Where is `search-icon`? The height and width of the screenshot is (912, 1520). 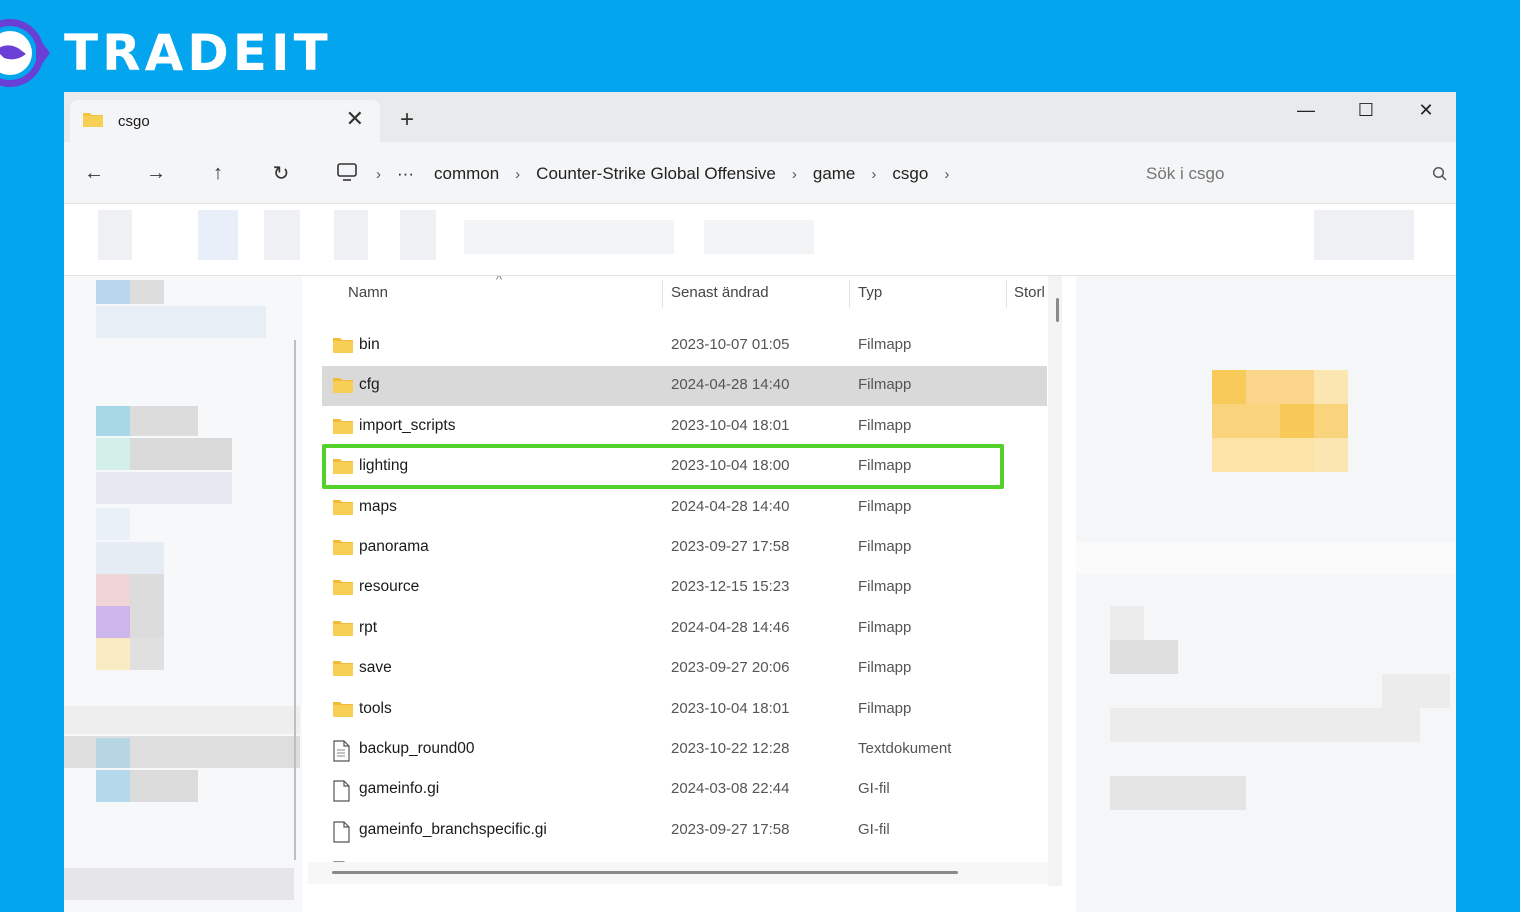 search-icon is located at coordinates (1440, 176).